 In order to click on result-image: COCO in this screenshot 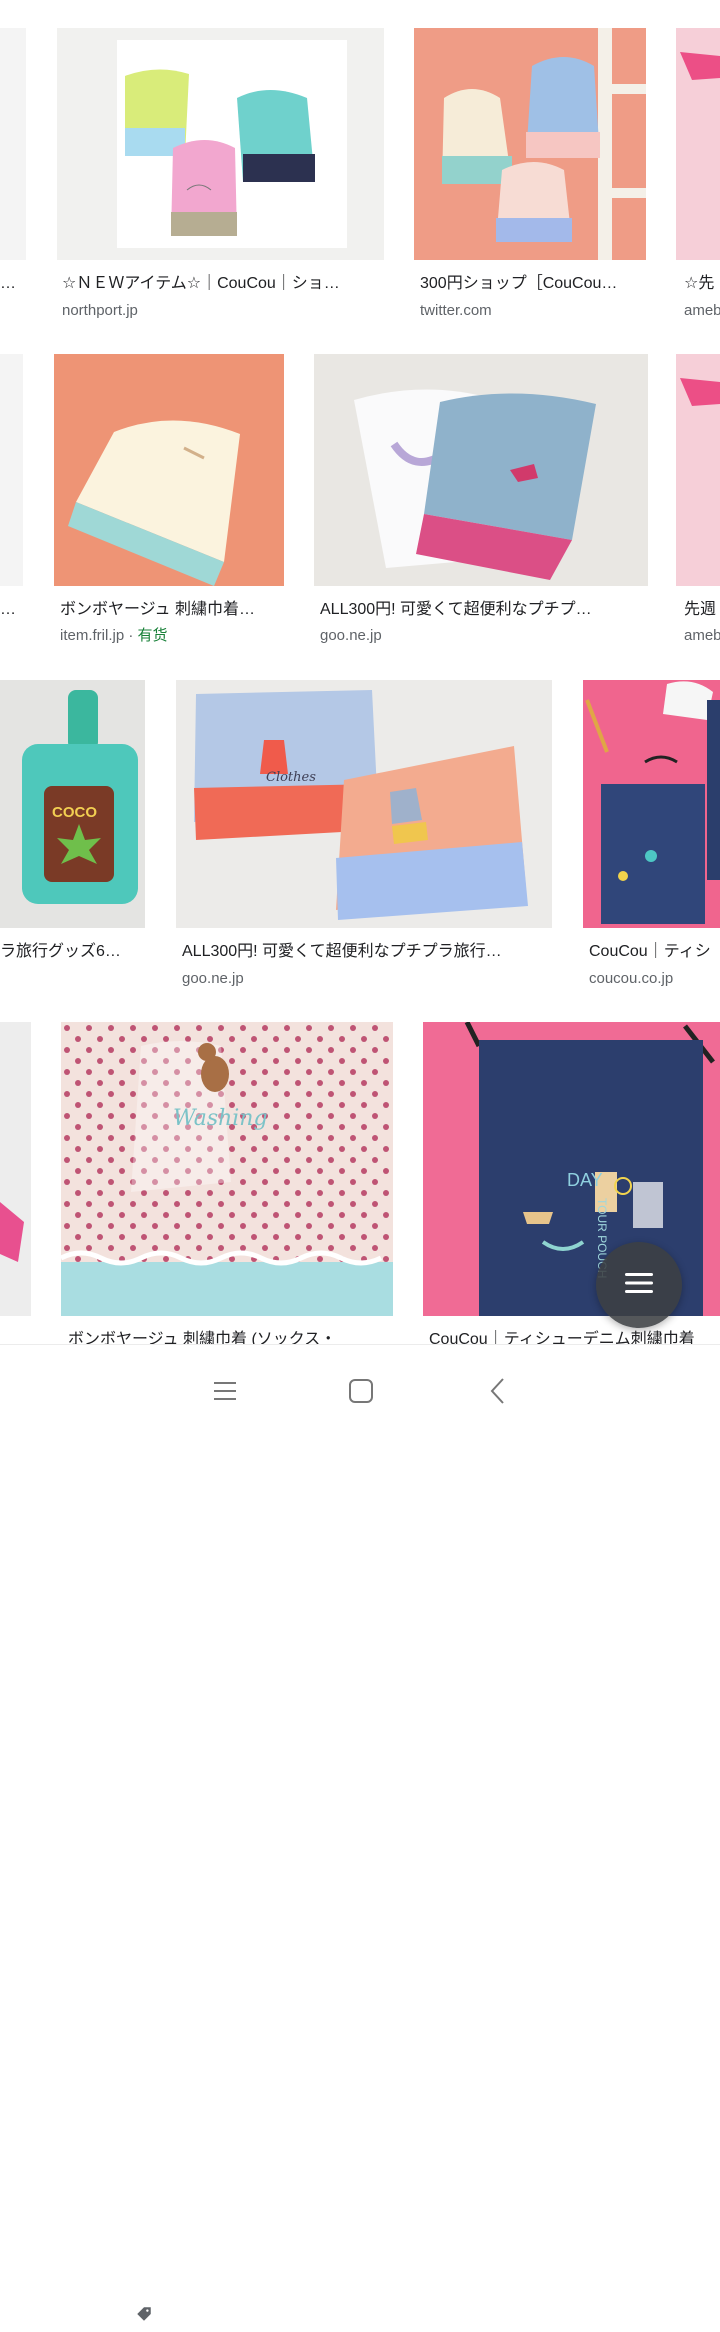, I will do `click(72, 804)`.